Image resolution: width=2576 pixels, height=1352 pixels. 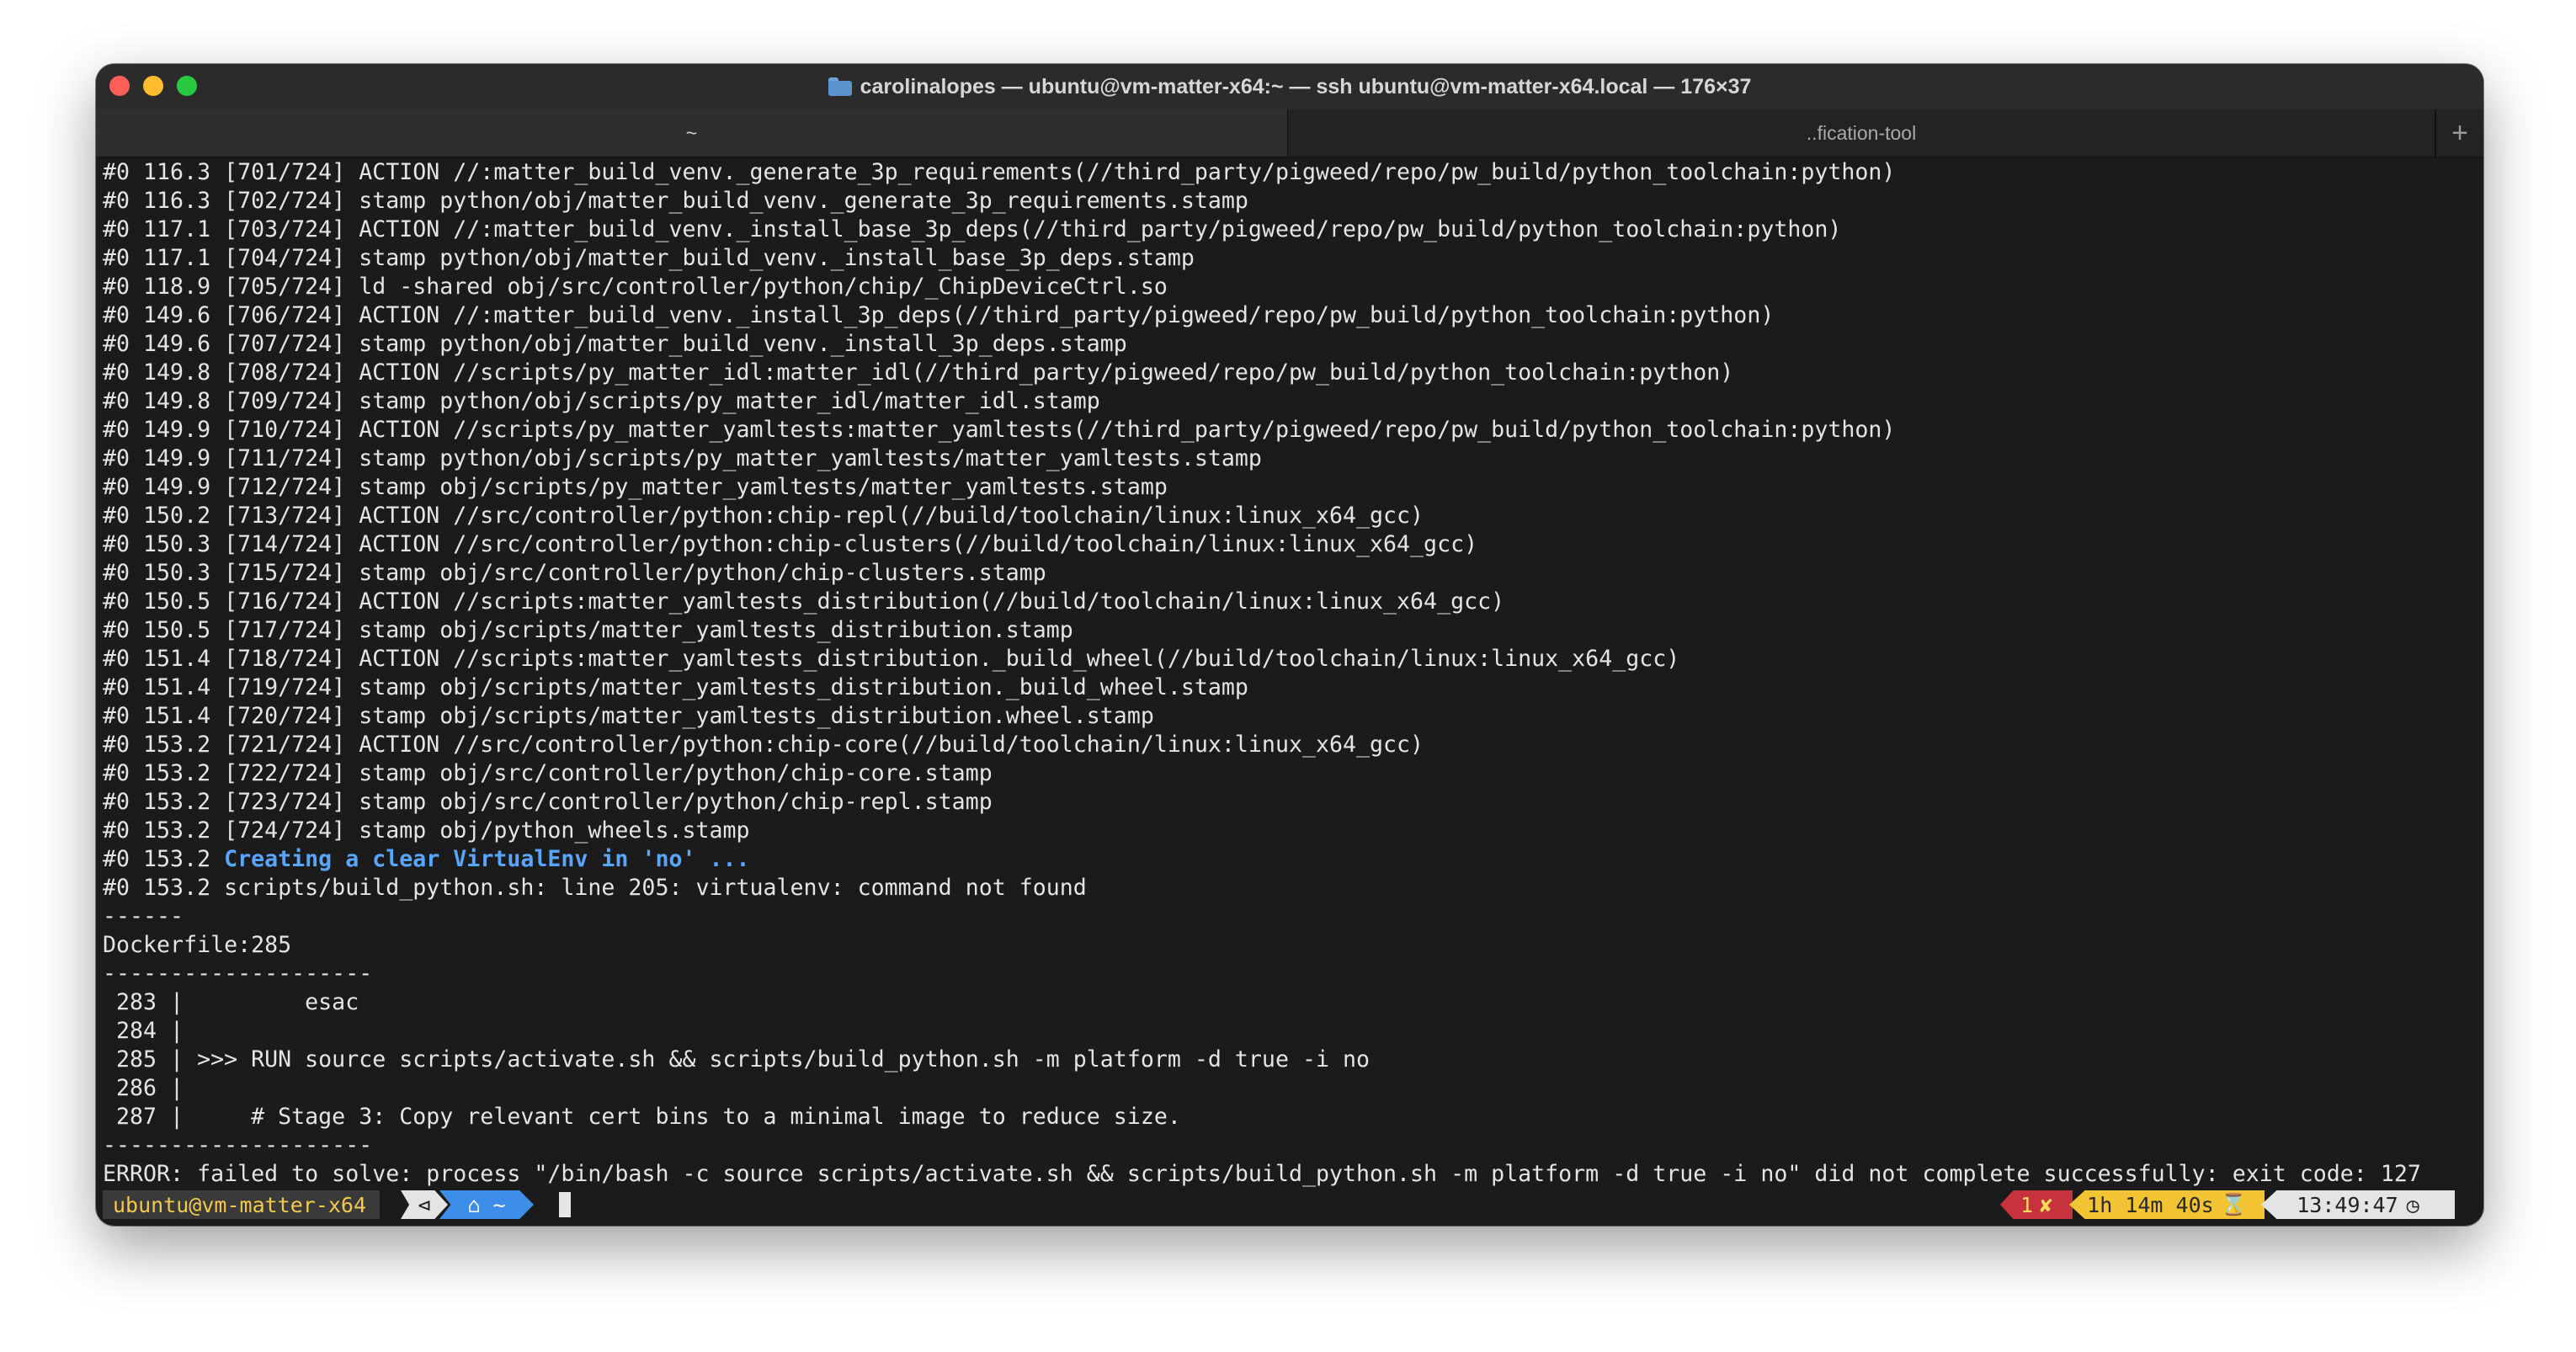 What do you see at coordinates (2233, 1204) in the screenshot?
I see `hourglass-icon: ⌛` at bounding box center [2233, 1204].